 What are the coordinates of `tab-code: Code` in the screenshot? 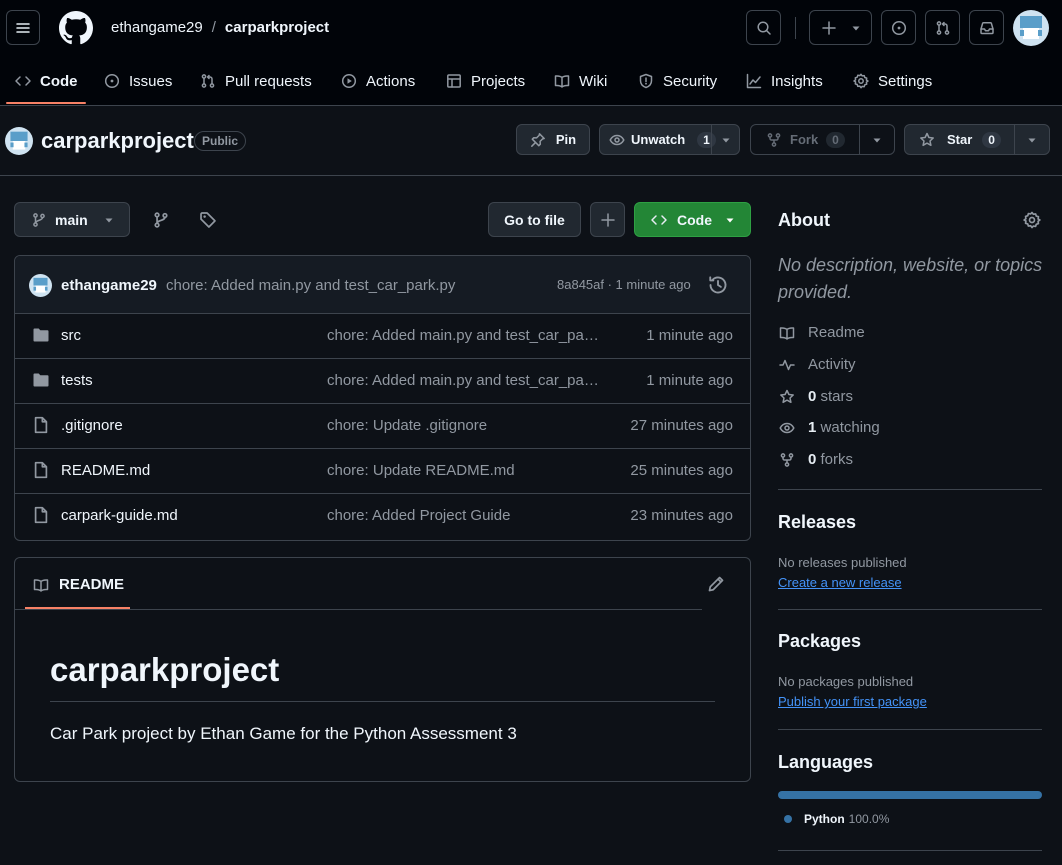 It's located at (46, 81).